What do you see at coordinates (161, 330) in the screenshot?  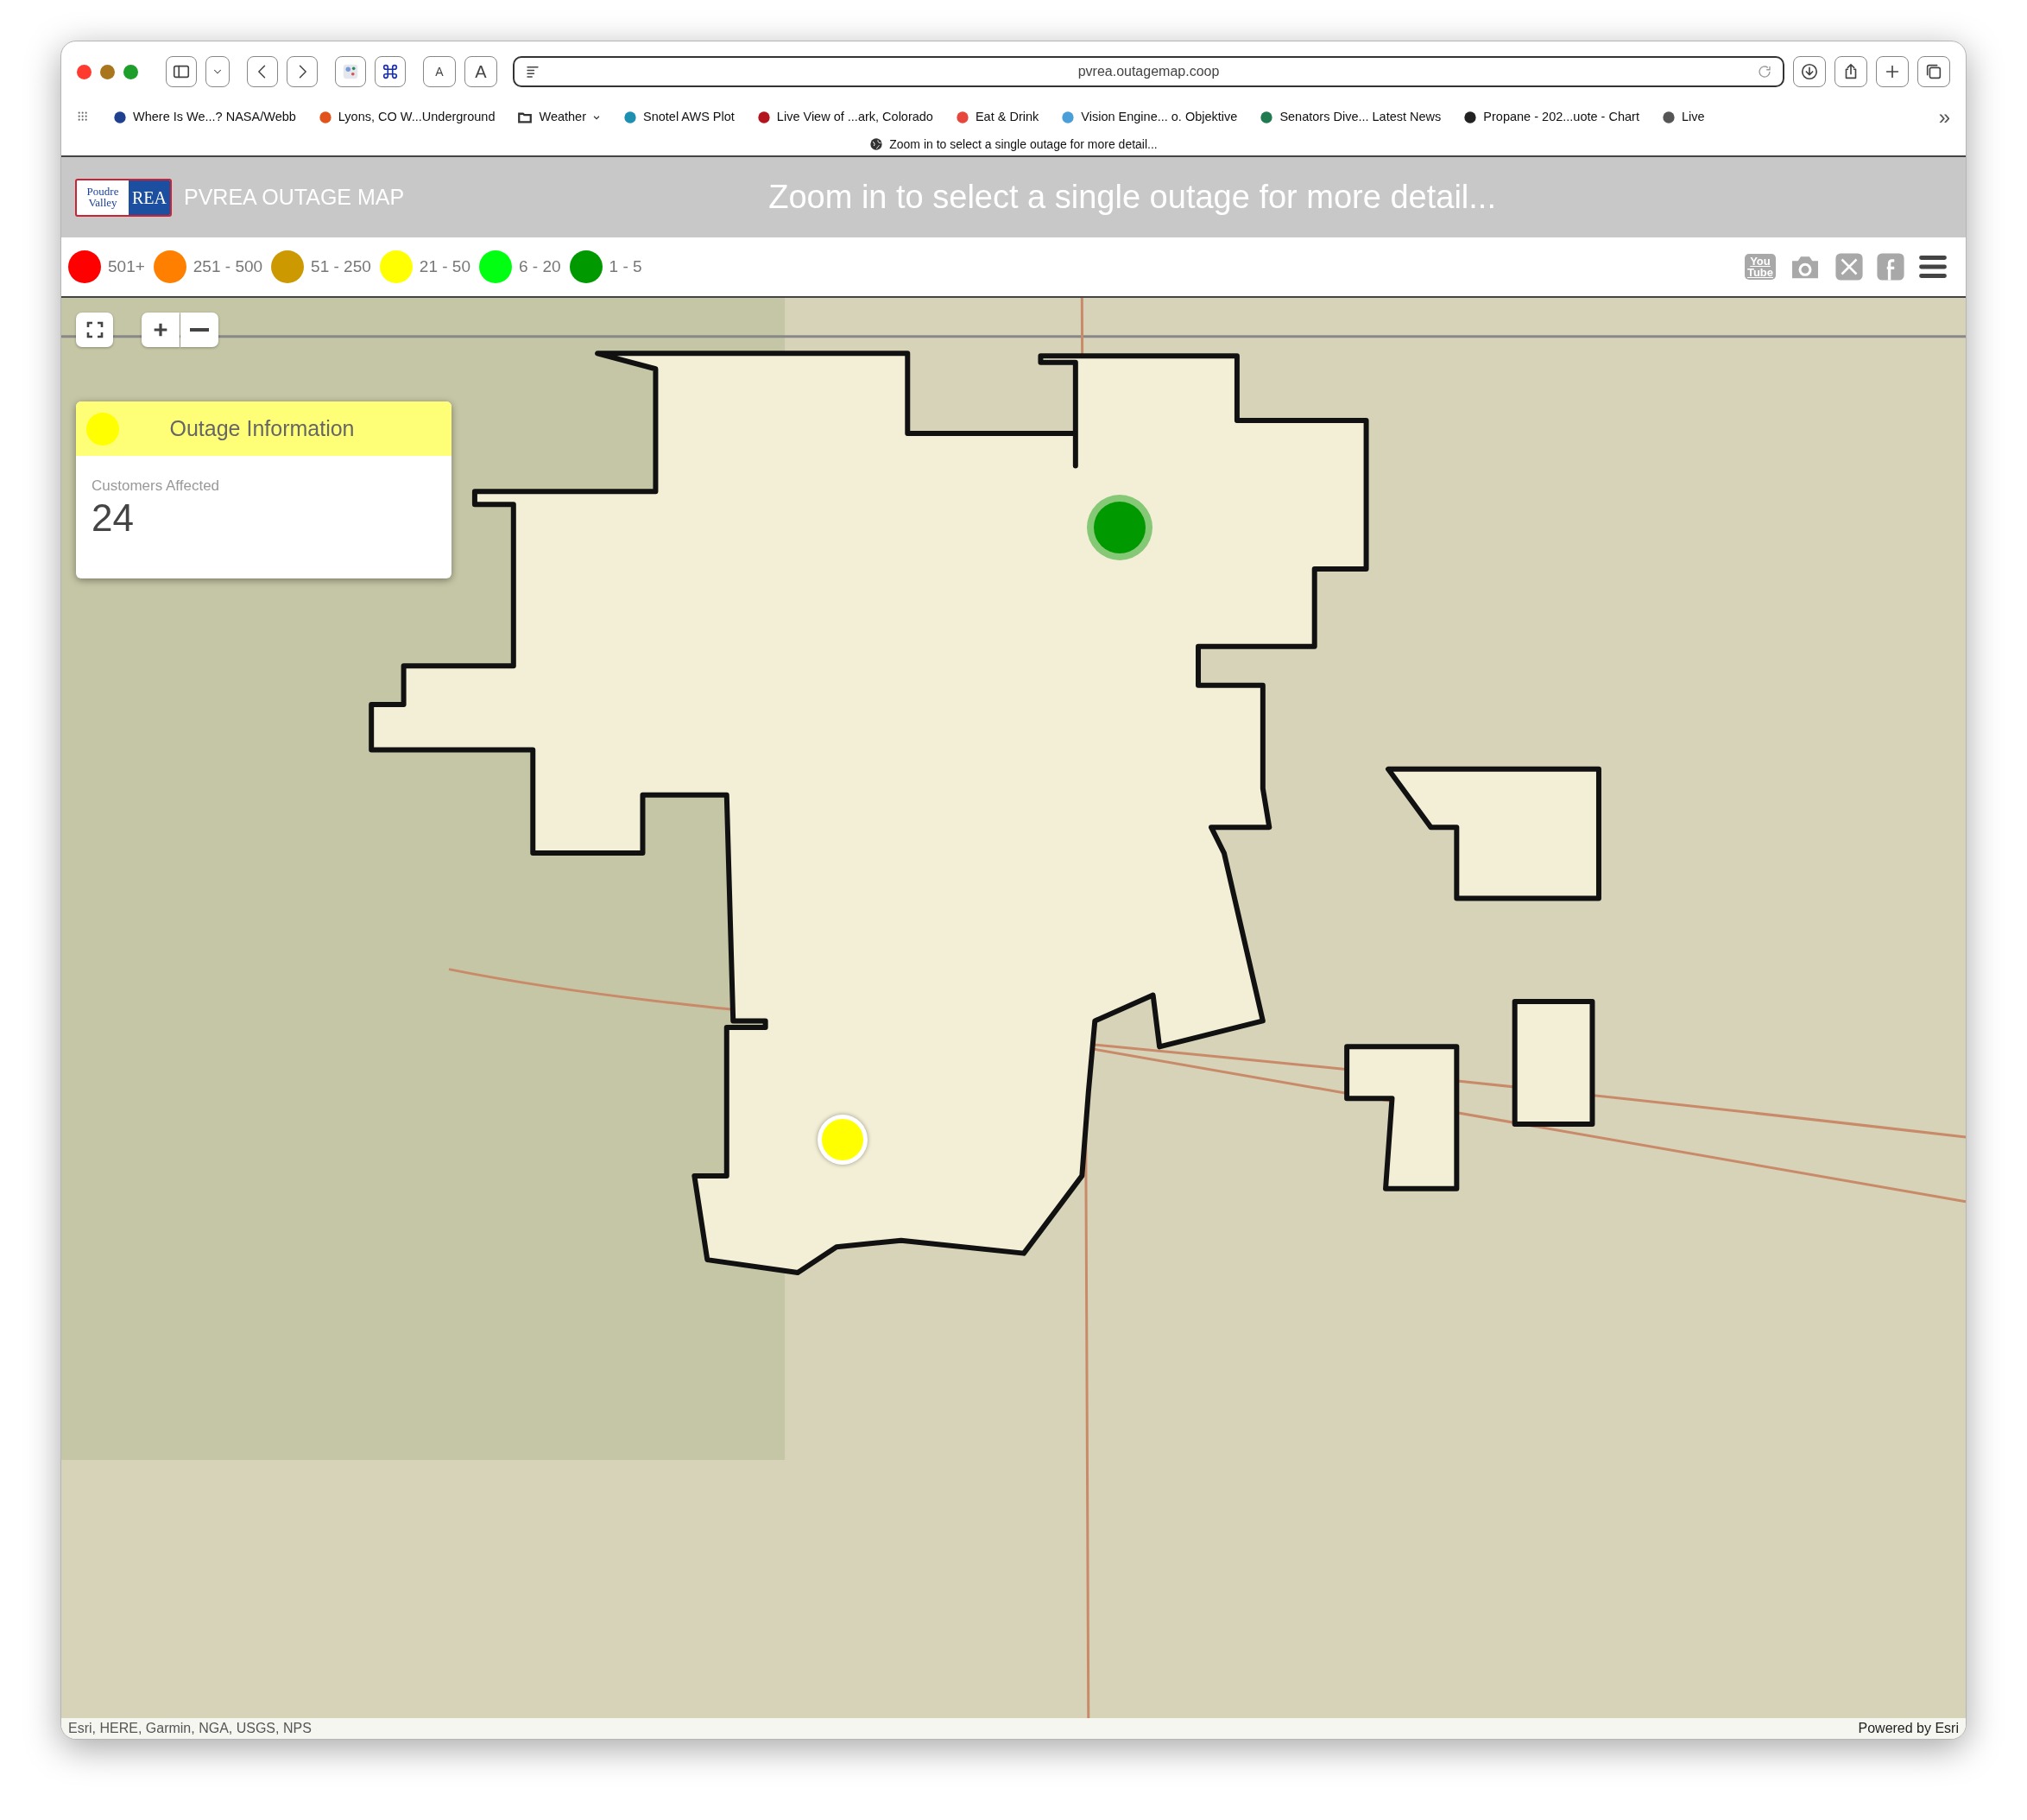 I see `zoom-in-button` at bounding box center [161, 330].